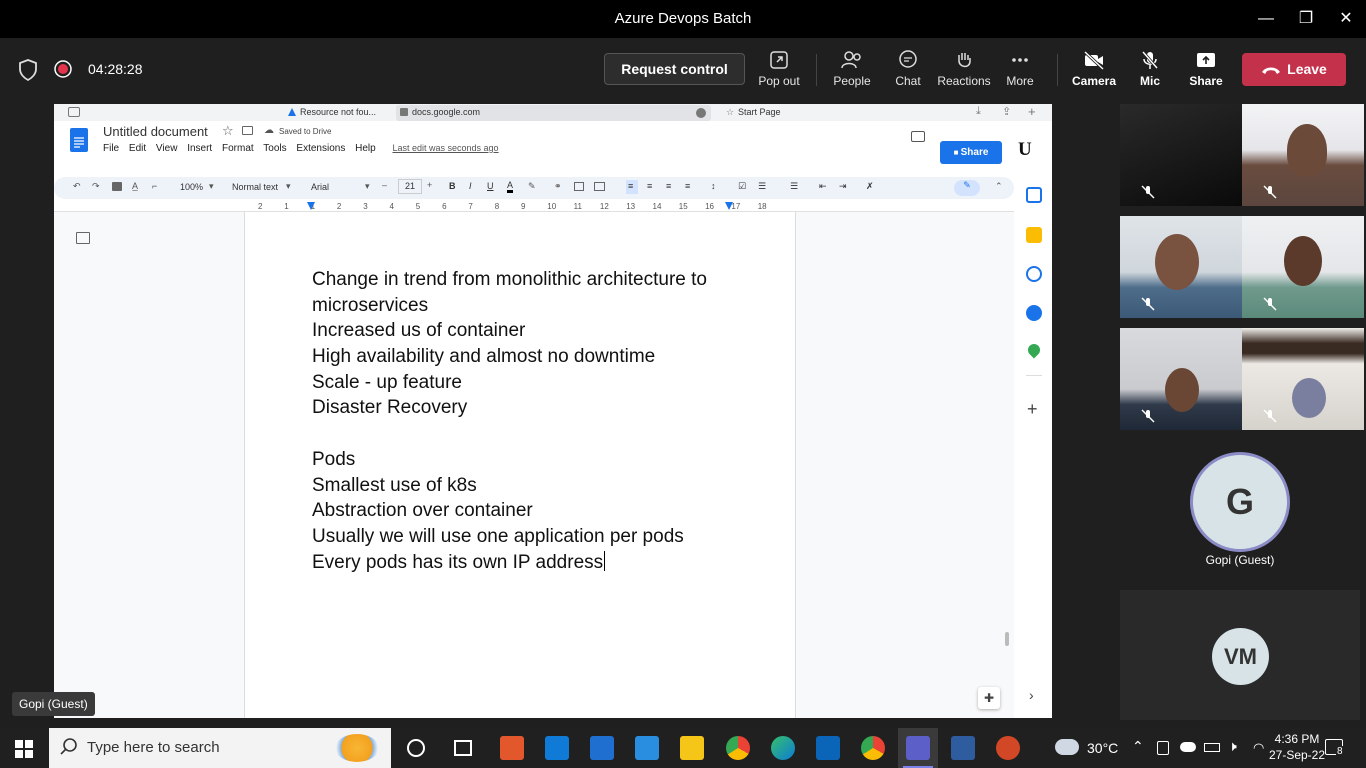  What do you see at coordinates (1266, 19) in the screenshot?
I see `minimize-button: —` at bounding box center [1266, 19].